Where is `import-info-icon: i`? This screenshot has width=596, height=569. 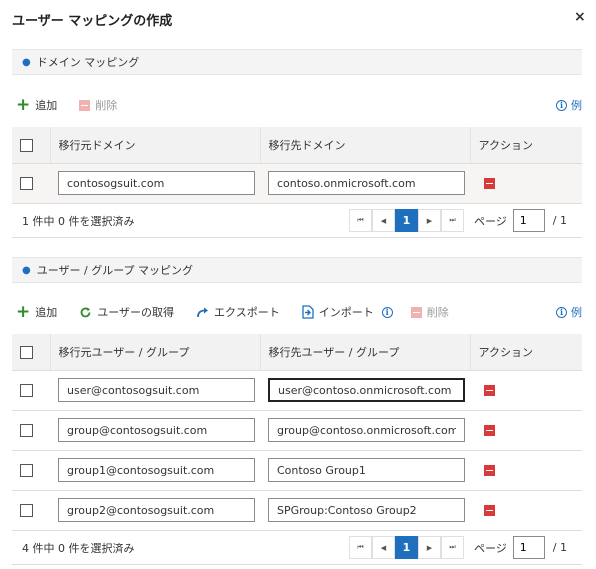 import-info-icon: i is located at coordinates (387, 312).